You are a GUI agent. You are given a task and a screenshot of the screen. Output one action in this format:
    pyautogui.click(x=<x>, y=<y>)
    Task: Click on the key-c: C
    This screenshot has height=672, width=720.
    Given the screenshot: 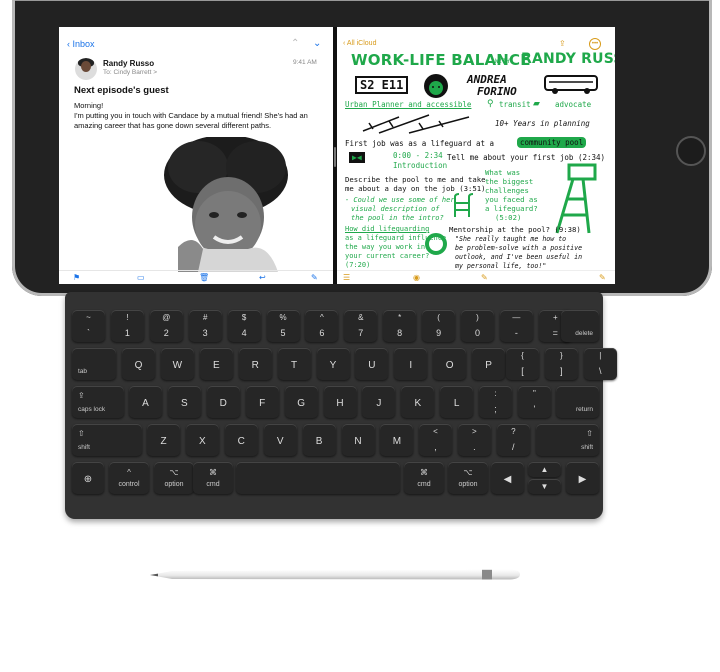 What is the action you would take?
    pyautogui.click(x=241, y=440)
    